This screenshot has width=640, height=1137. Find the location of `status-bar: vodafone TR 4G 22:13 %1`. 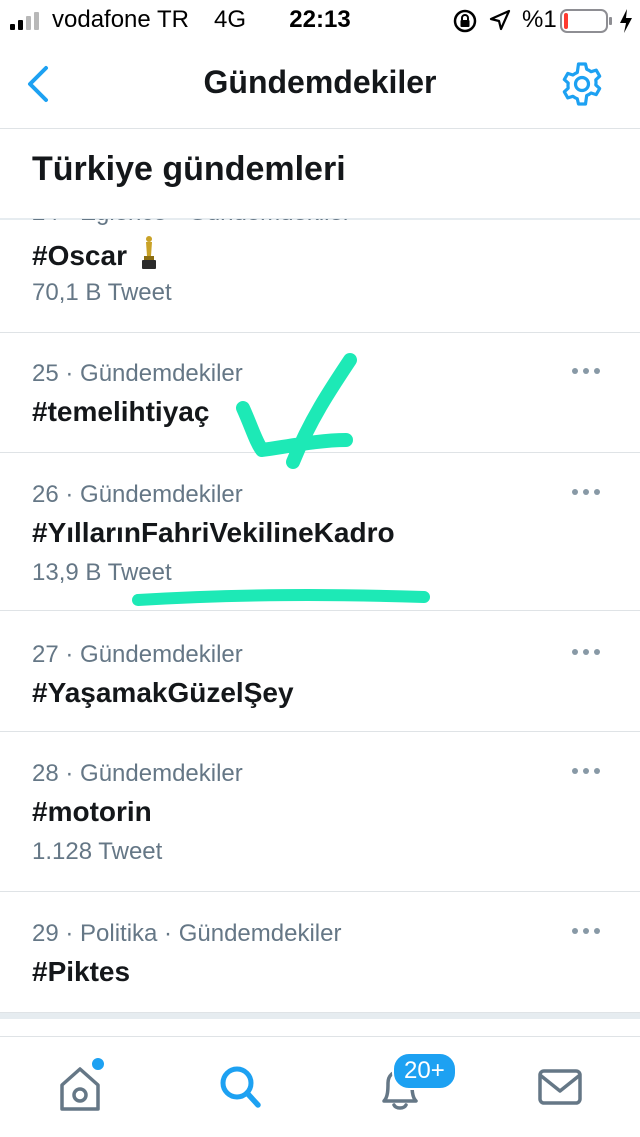

status-bar: vodafone TR 4G 22:13 %1 is located at coordinates (320, 20).